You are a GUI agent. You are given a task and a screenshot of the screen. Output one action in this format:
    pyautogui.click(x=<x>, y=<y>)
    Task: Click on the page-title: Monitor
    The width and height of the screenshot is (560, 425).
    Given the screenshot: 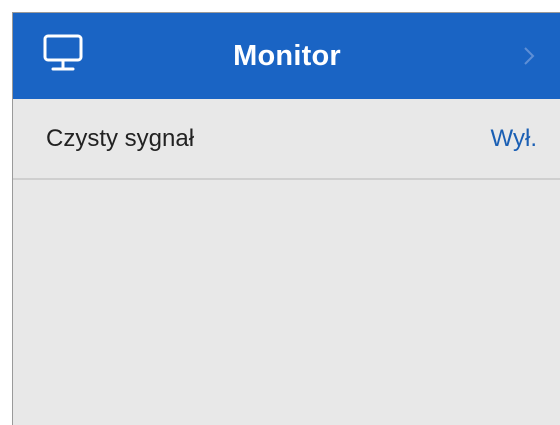 What is the action you would take?
    pyautogui.click(x=287, y=56)
    